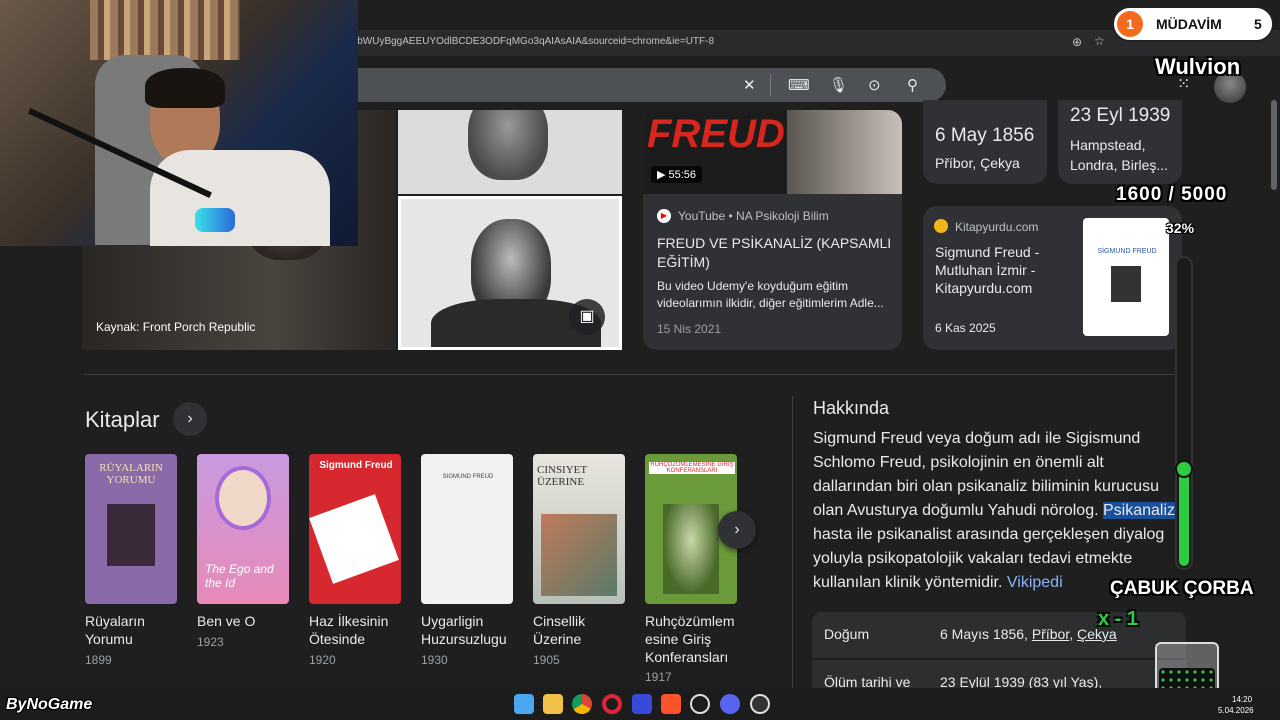 The width and height of the screenshot is (1280, 720). Describe the element at coordinates (1274, 145) in the screenshot. I see `page-scrollbar` at that location.